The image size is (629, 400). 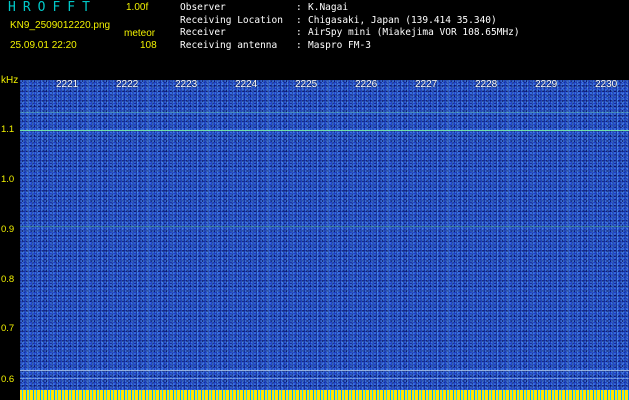 I want to click on timestamp-label: 25.09.01 22:20, so click(x=43, y=45).